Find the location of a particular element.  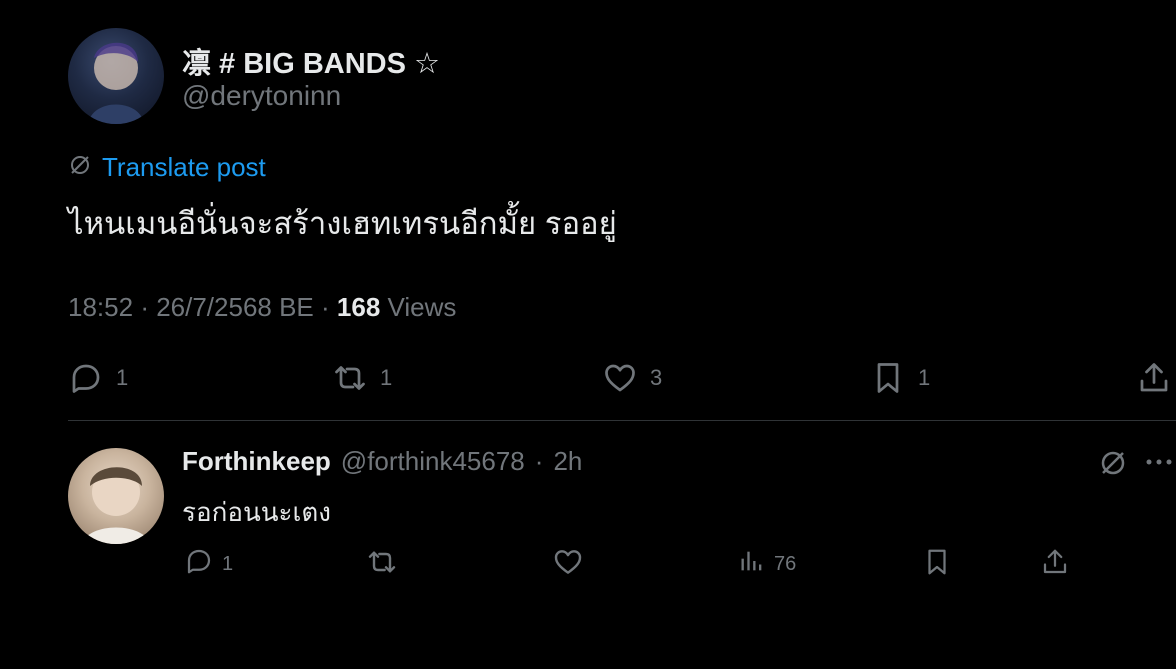

post-meta: 18:52 · 26/7/2568 BE · 168 Views is located at coordinates (262, 307).